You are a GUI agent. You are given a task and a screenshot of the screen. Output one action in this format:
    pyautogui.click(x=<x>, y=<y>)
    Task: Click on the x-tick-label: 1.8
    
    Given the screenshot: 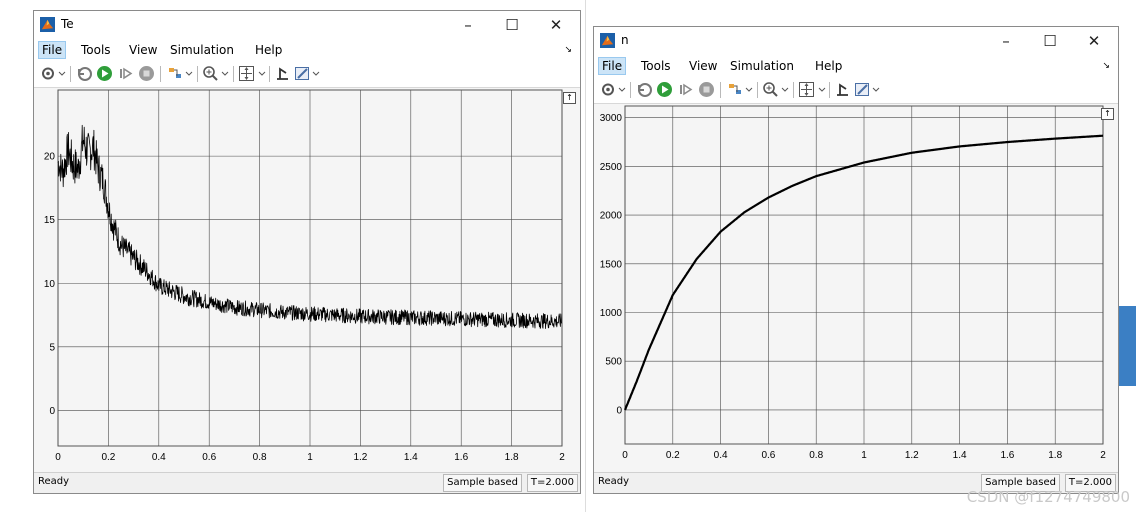 What is the action you would take?
    pyautogui.click(x=512, y=457)
    